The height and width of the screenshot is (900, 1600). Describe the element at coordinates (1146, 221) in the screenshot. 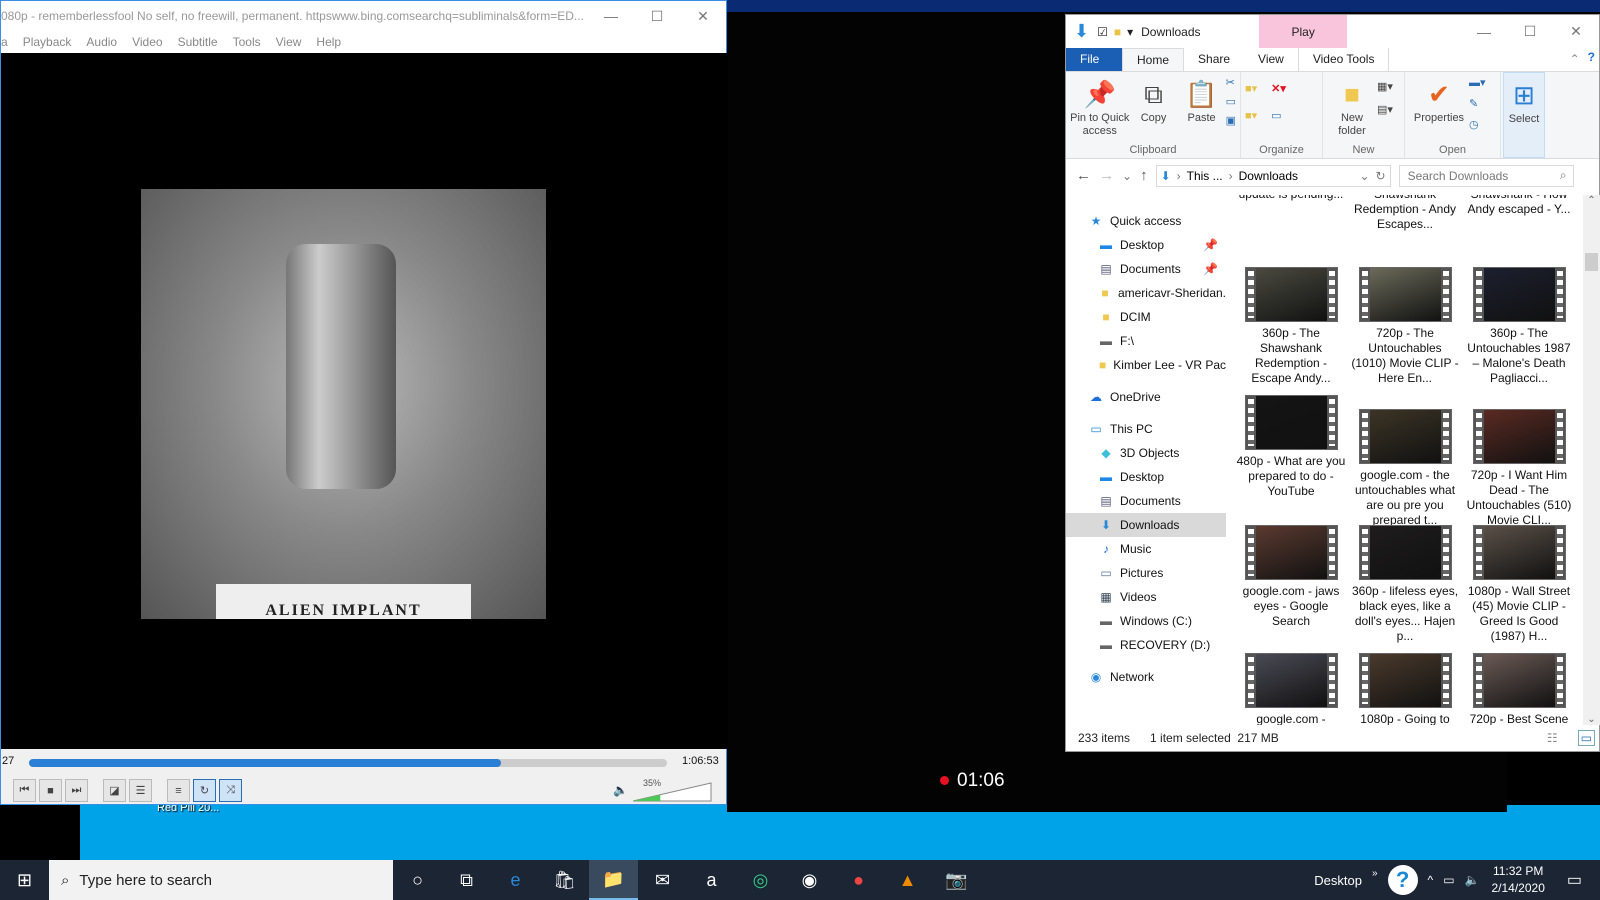

I see `nav-item-quick-access: ★ Quick access` at that location.